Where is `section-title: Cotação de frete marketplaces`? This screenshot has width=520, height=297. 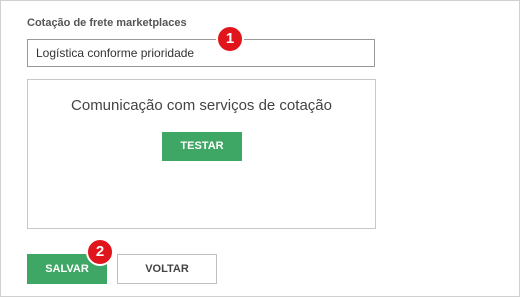
section-title: Cotação de frete marketplaces is located at coordinates (107, 23).